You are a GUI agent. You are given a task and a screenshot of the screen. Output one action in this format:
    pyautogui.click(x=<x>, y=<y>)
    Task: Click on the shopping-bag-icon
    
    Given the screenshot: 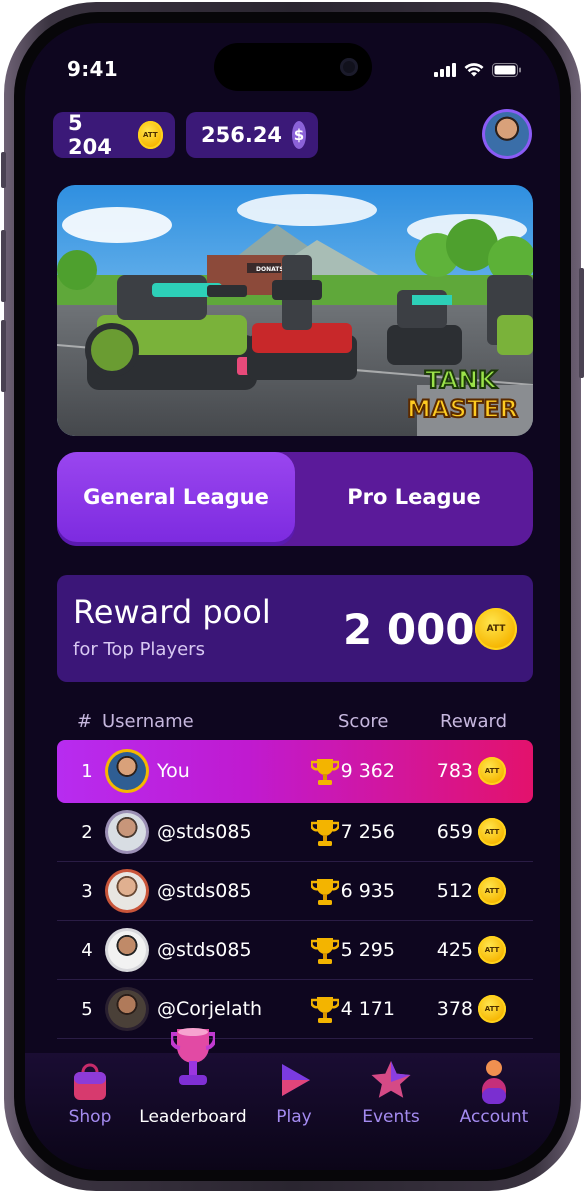 What is the action you would take?
    pyautogui.click(x=90, y=1081)
    